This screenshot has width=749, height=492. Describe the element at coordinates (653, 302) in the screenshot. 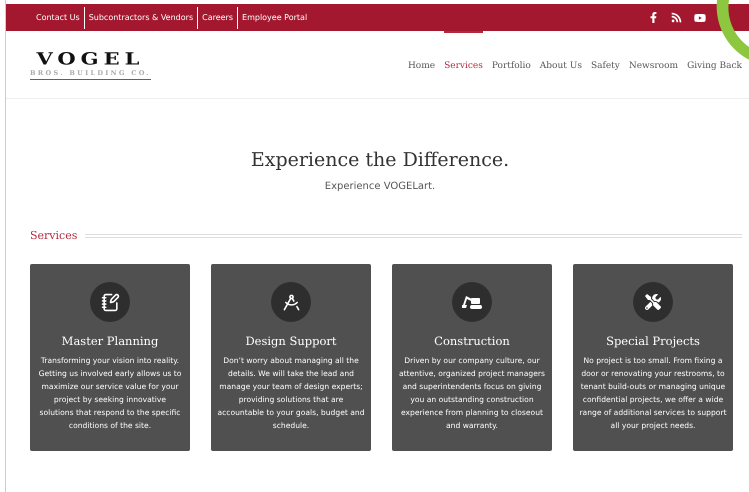

I see `tools-icon` at that location.